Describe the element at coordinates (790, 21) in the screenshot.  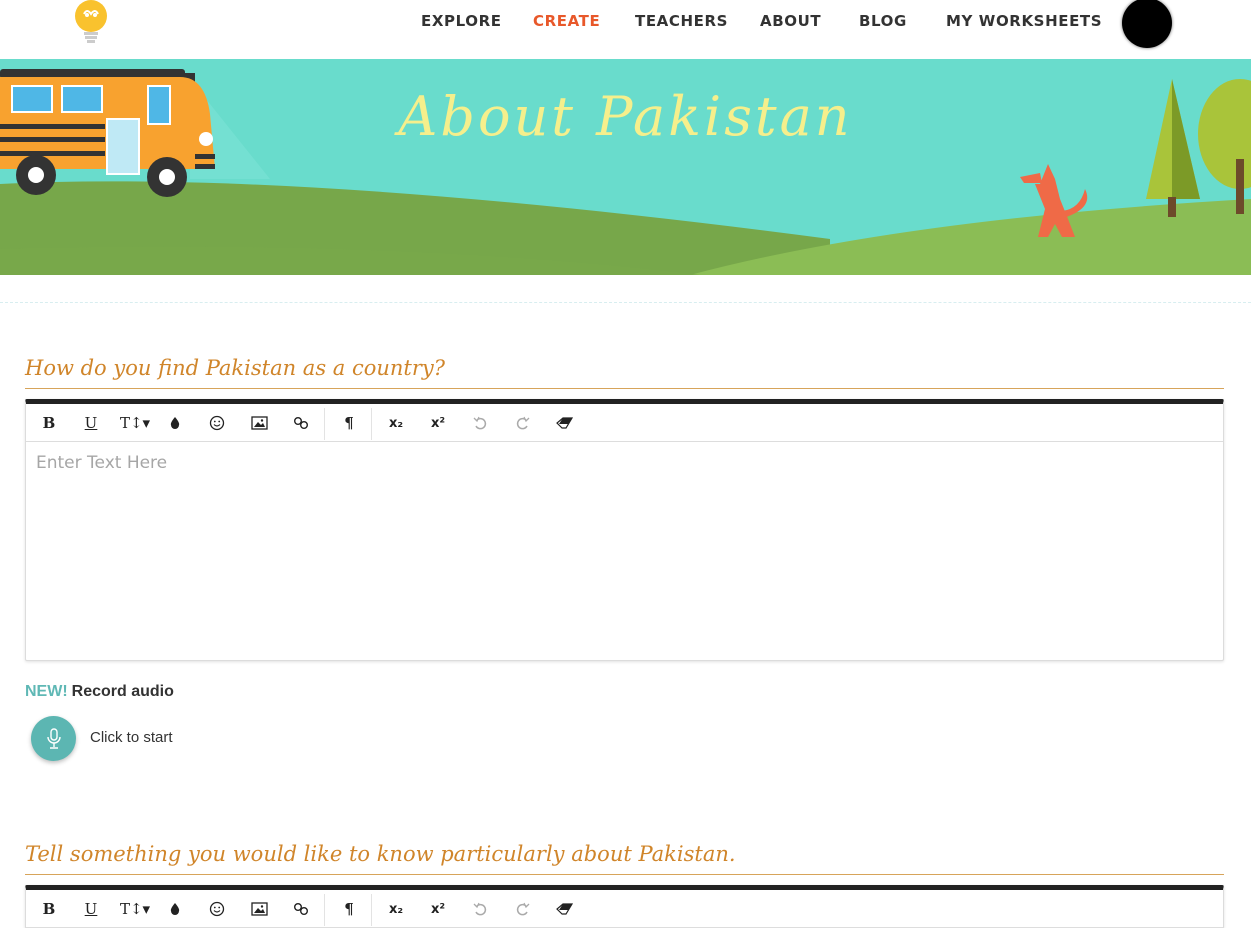
I see `nav-about: ABOUT` at that location.